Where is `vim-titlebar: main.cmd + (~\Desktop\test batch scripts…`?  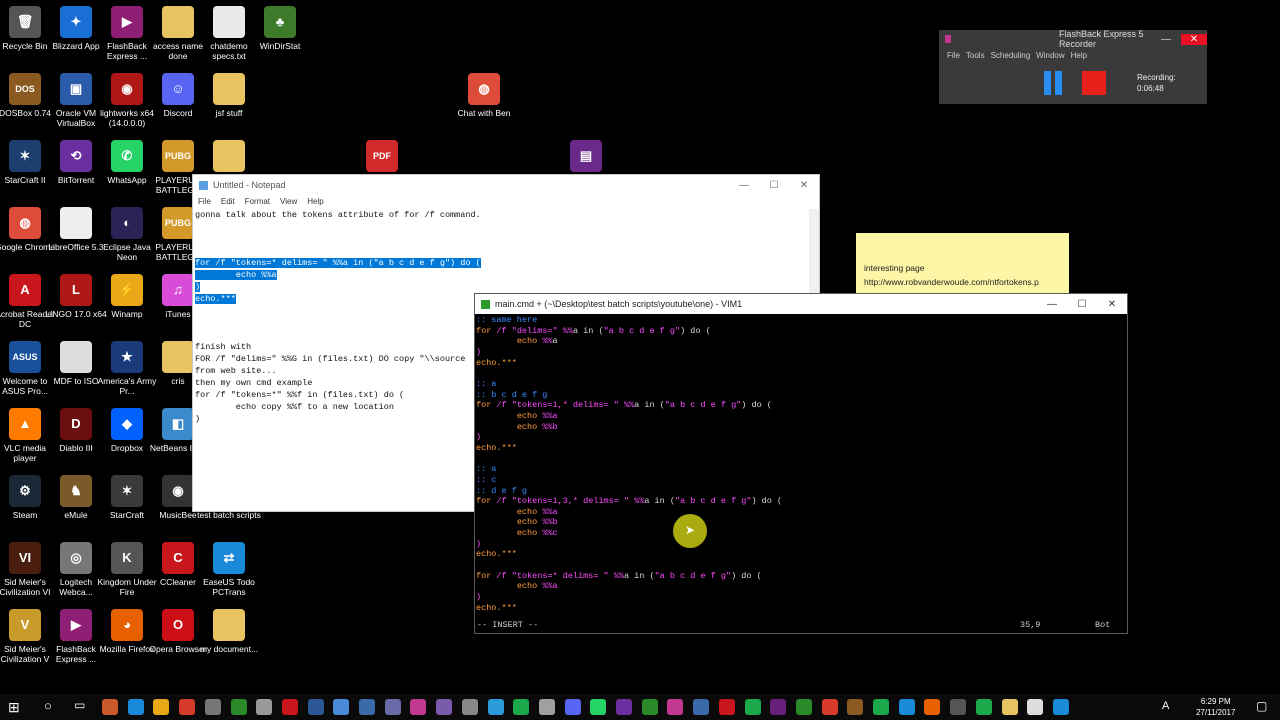 vim-titlebar: main.cmd + (~\Desktop\test batch scripts… is located at coordinates (801, 304).